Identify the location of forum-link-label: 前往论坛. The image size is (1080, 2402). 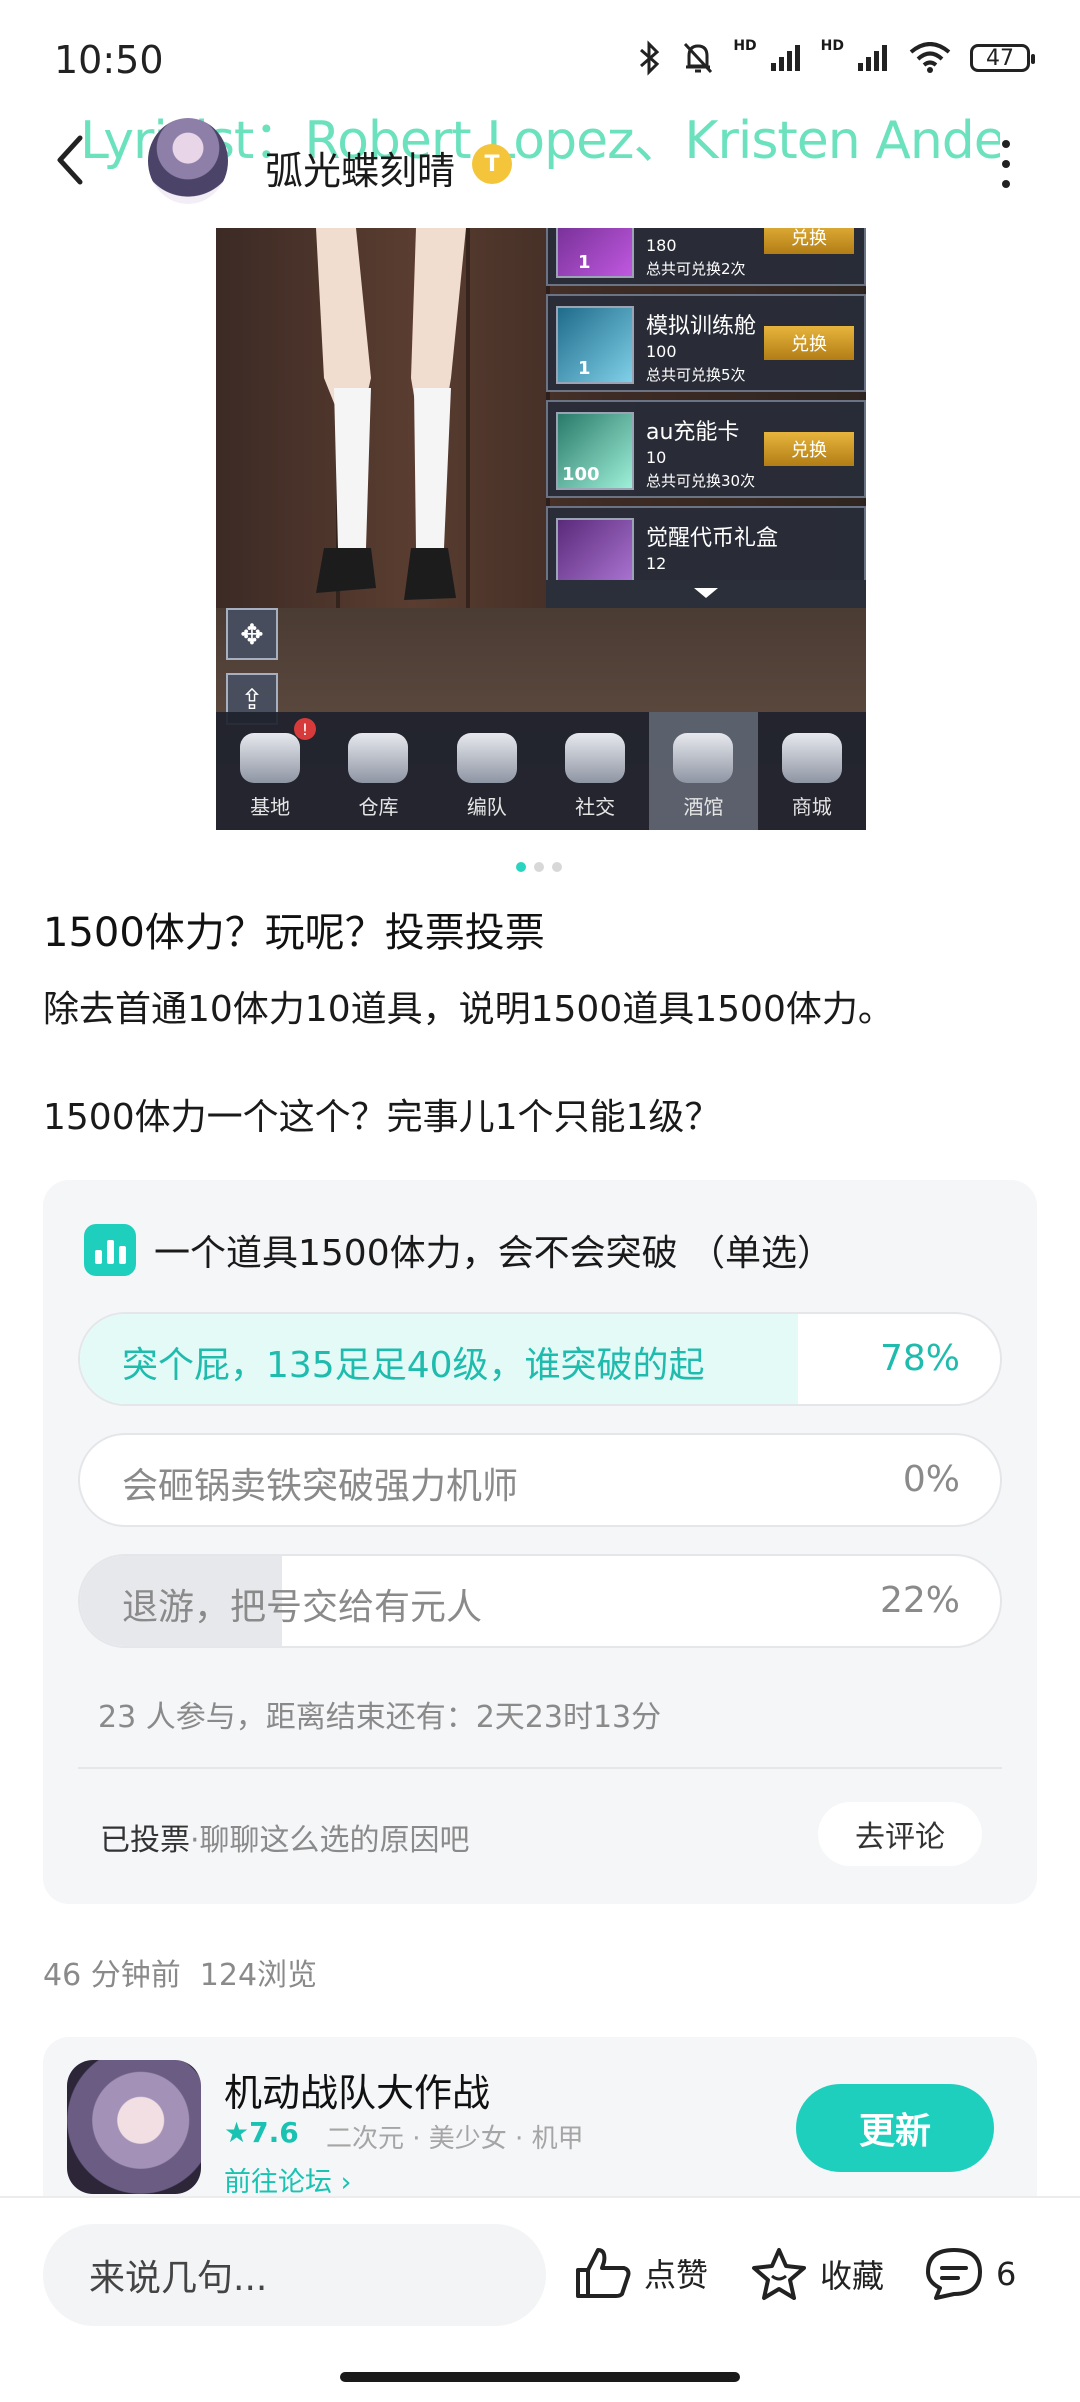
(278, 2182).